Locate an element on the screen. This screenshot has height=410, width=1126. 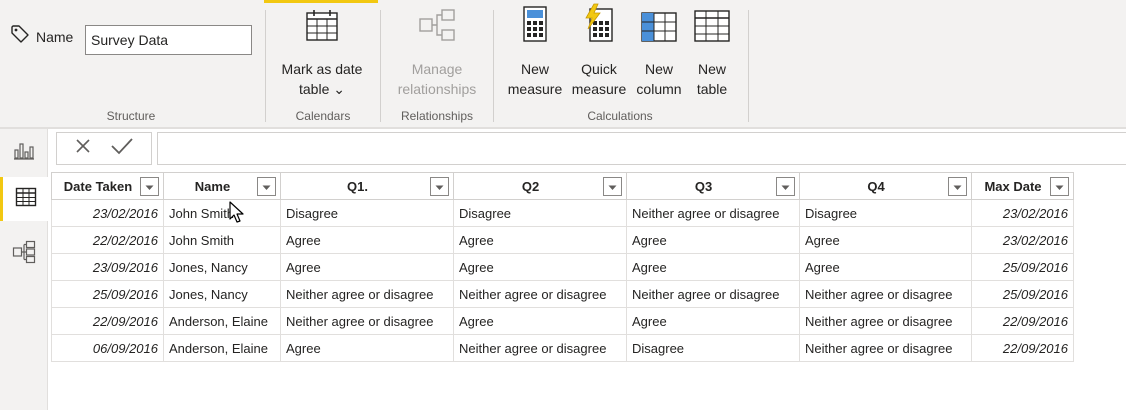
mouse-pointer-icon is located at coordinates (237, 215).